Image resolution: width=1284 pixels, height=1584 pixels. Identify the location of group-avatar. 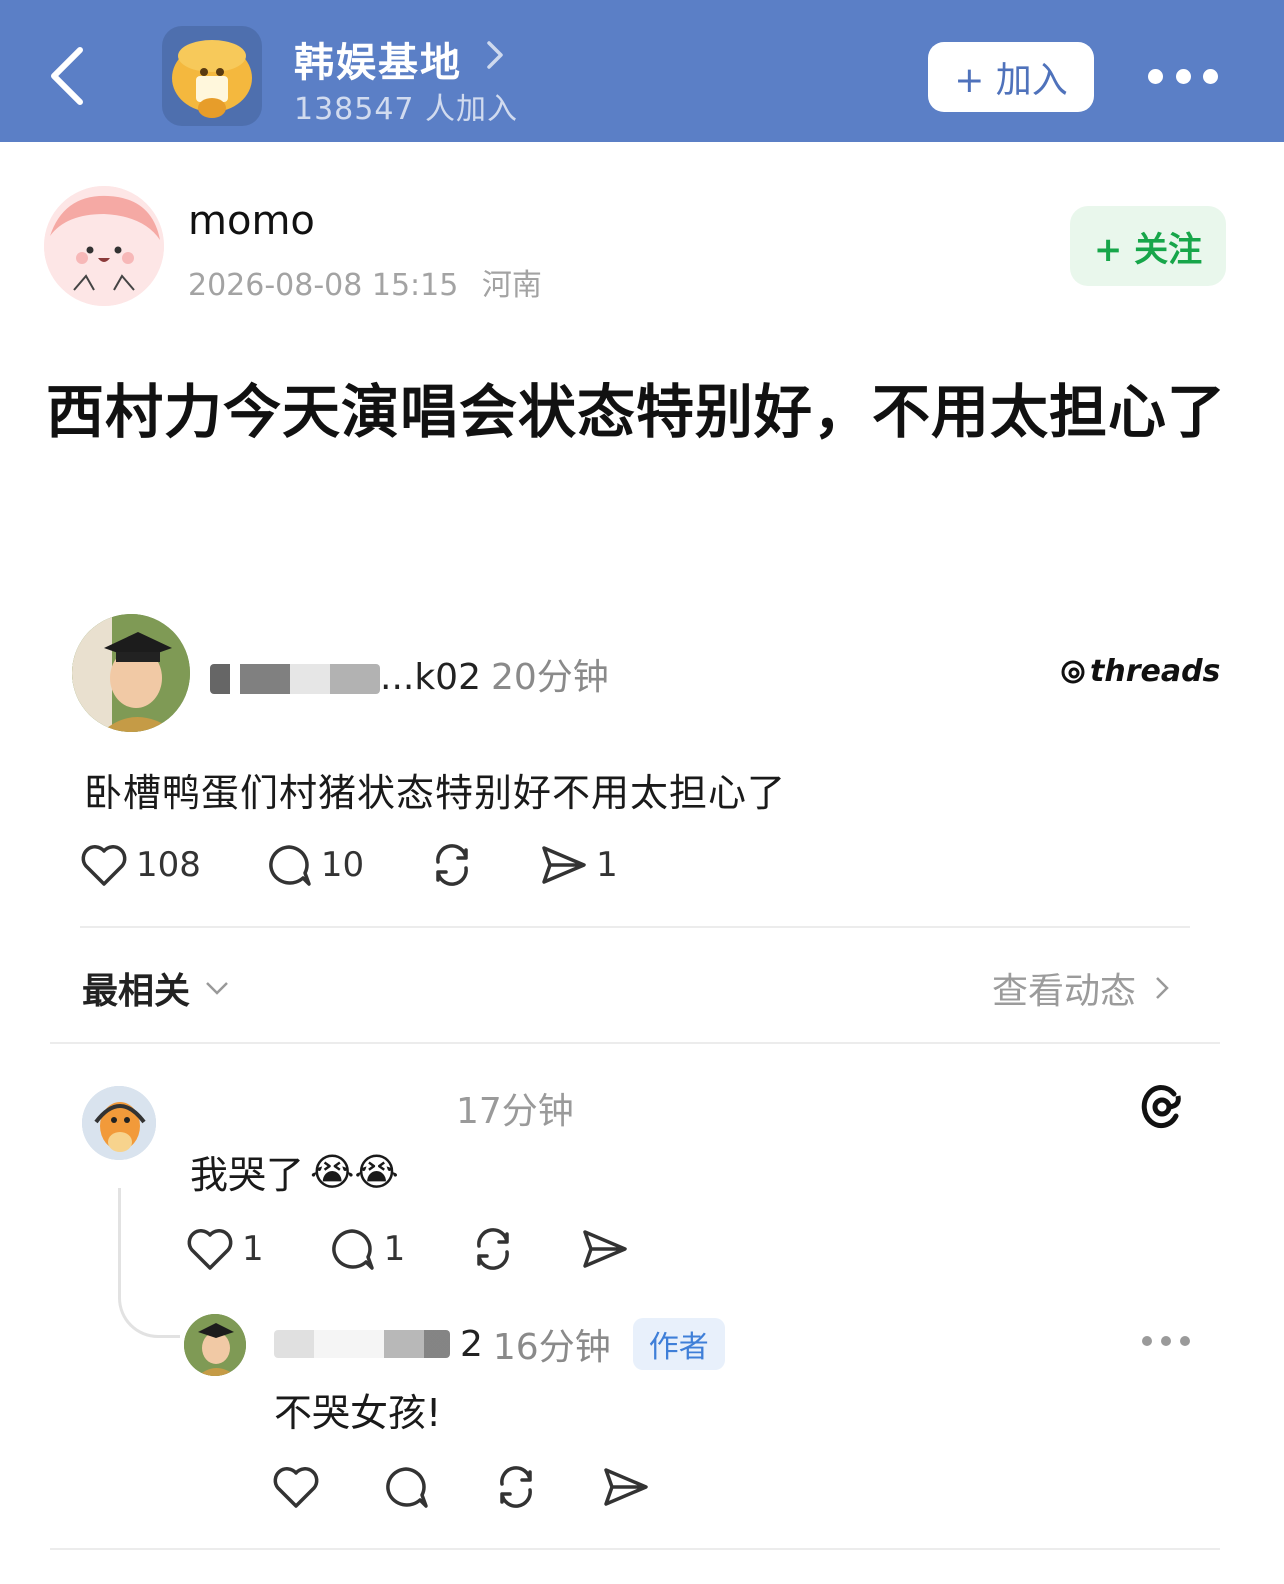
(212, 76).